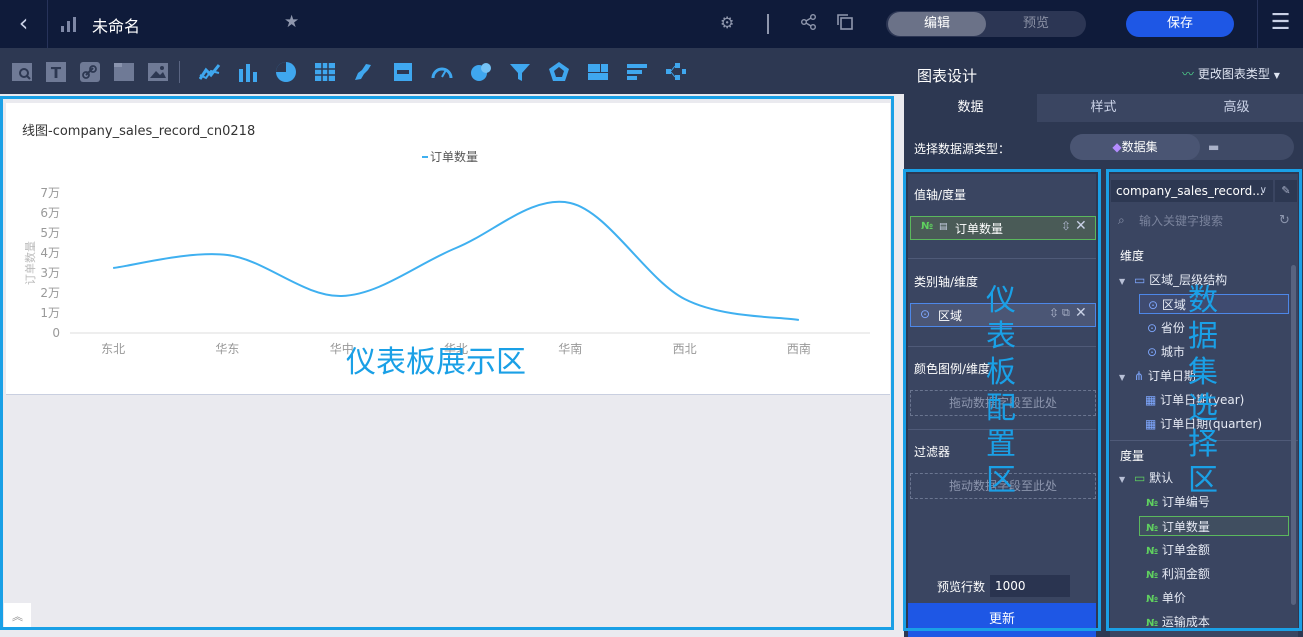 This screenshot has height=637, width=1303. What do you see at coordinates (291, 22) in the screenshot?
I see `star-icon: ★` at bounding box center [291, 22].